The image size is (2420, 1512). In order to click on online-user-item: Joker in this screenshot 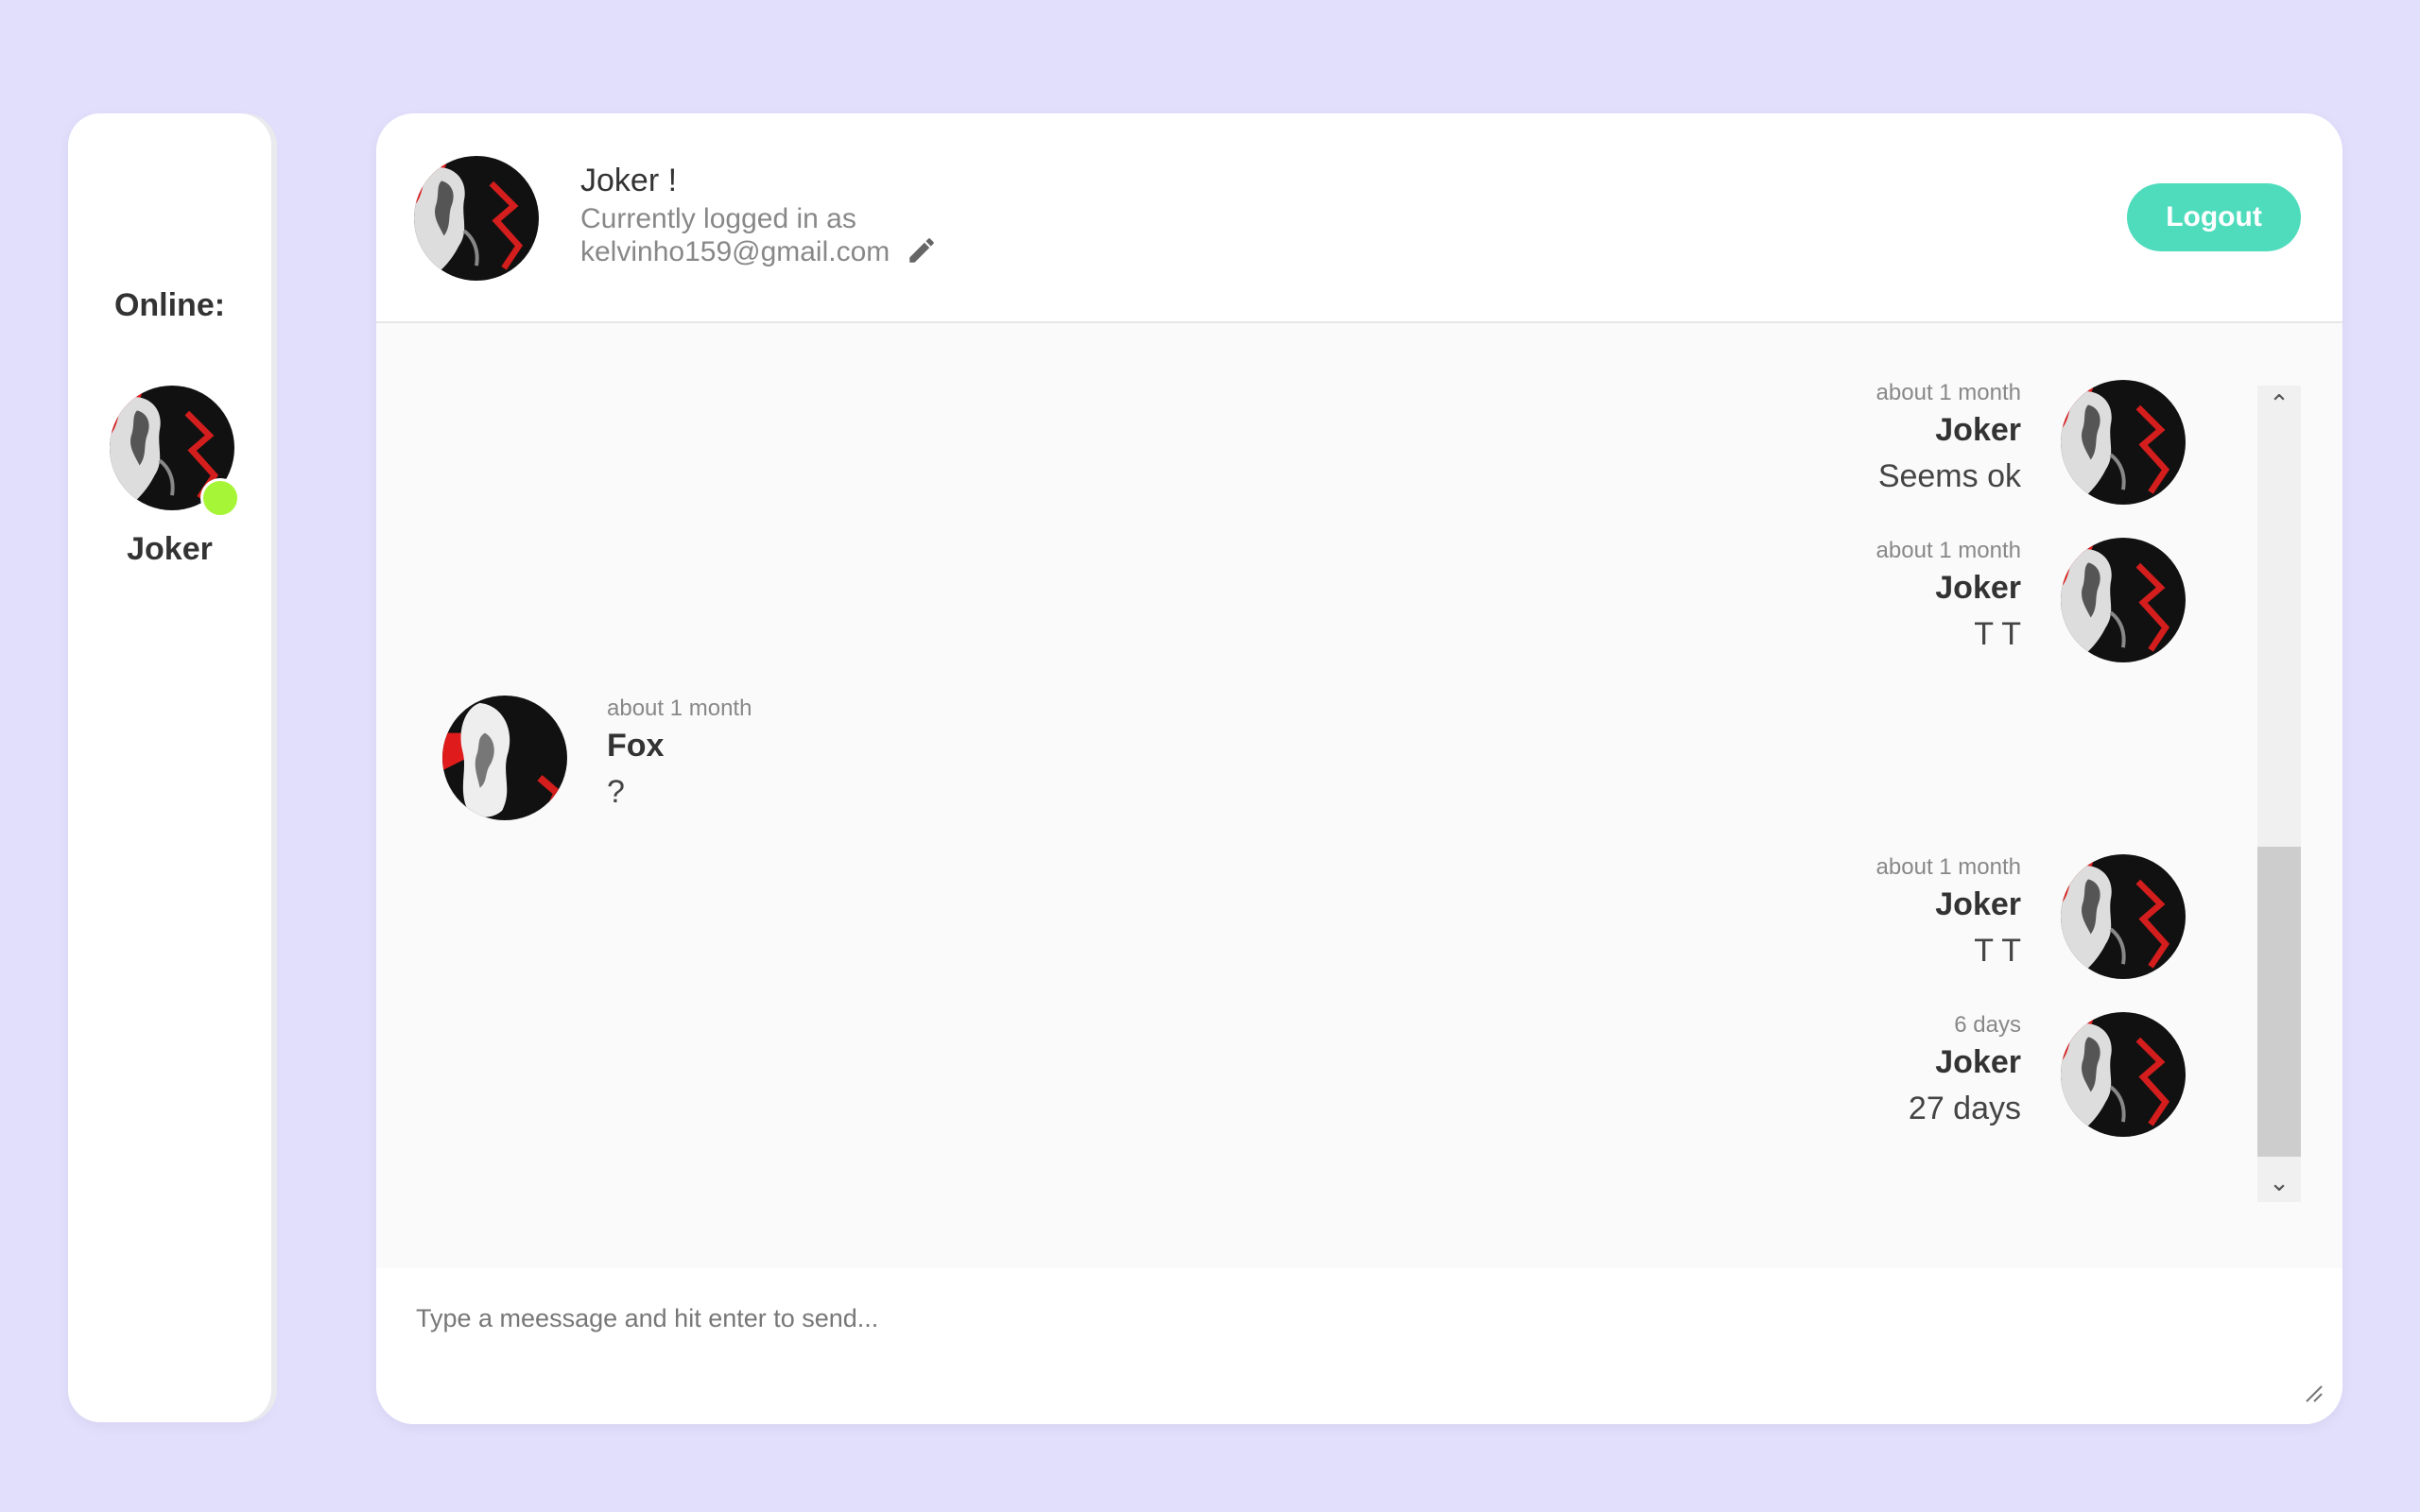, I will do `click(169, 480)`.